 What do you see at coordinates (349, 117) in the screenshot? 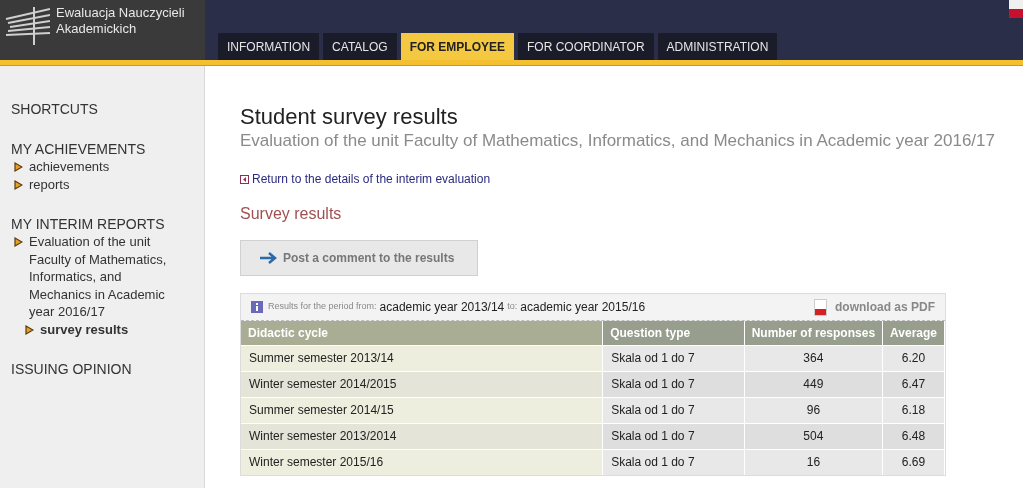
I see `page-title: Student survey results` at bounding box center [349, 117].